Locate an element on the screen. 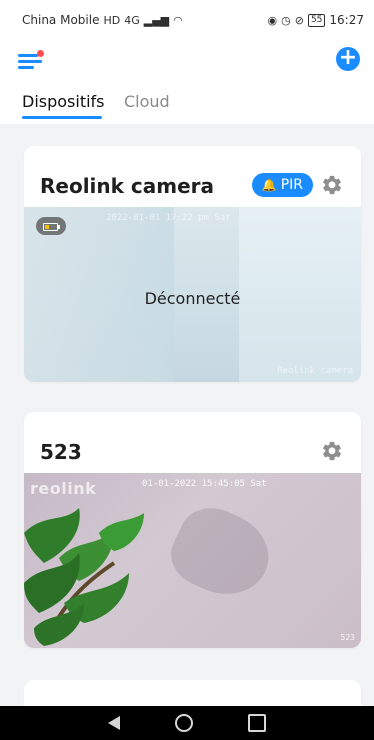  pir-toggle: 🔔 PIR is located at coordinates (282, 185).